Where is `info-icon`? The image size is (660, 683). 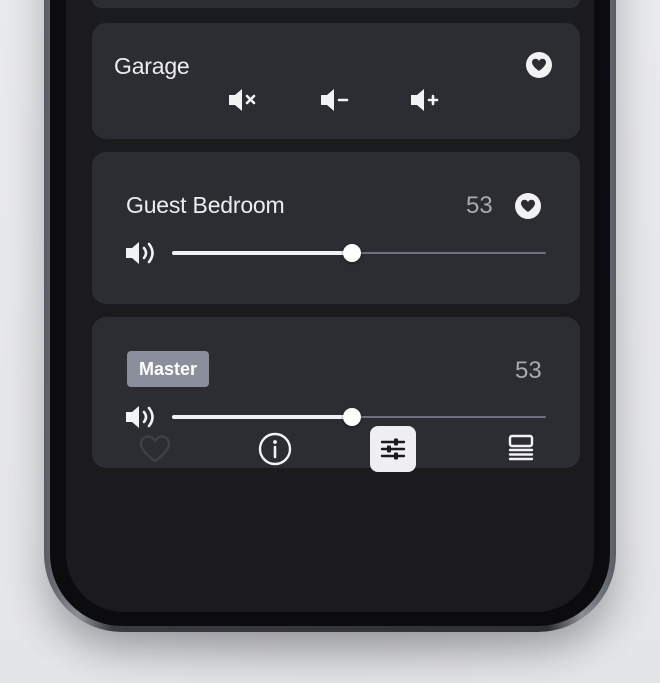 info-icon is located at coordinates (275, 449).